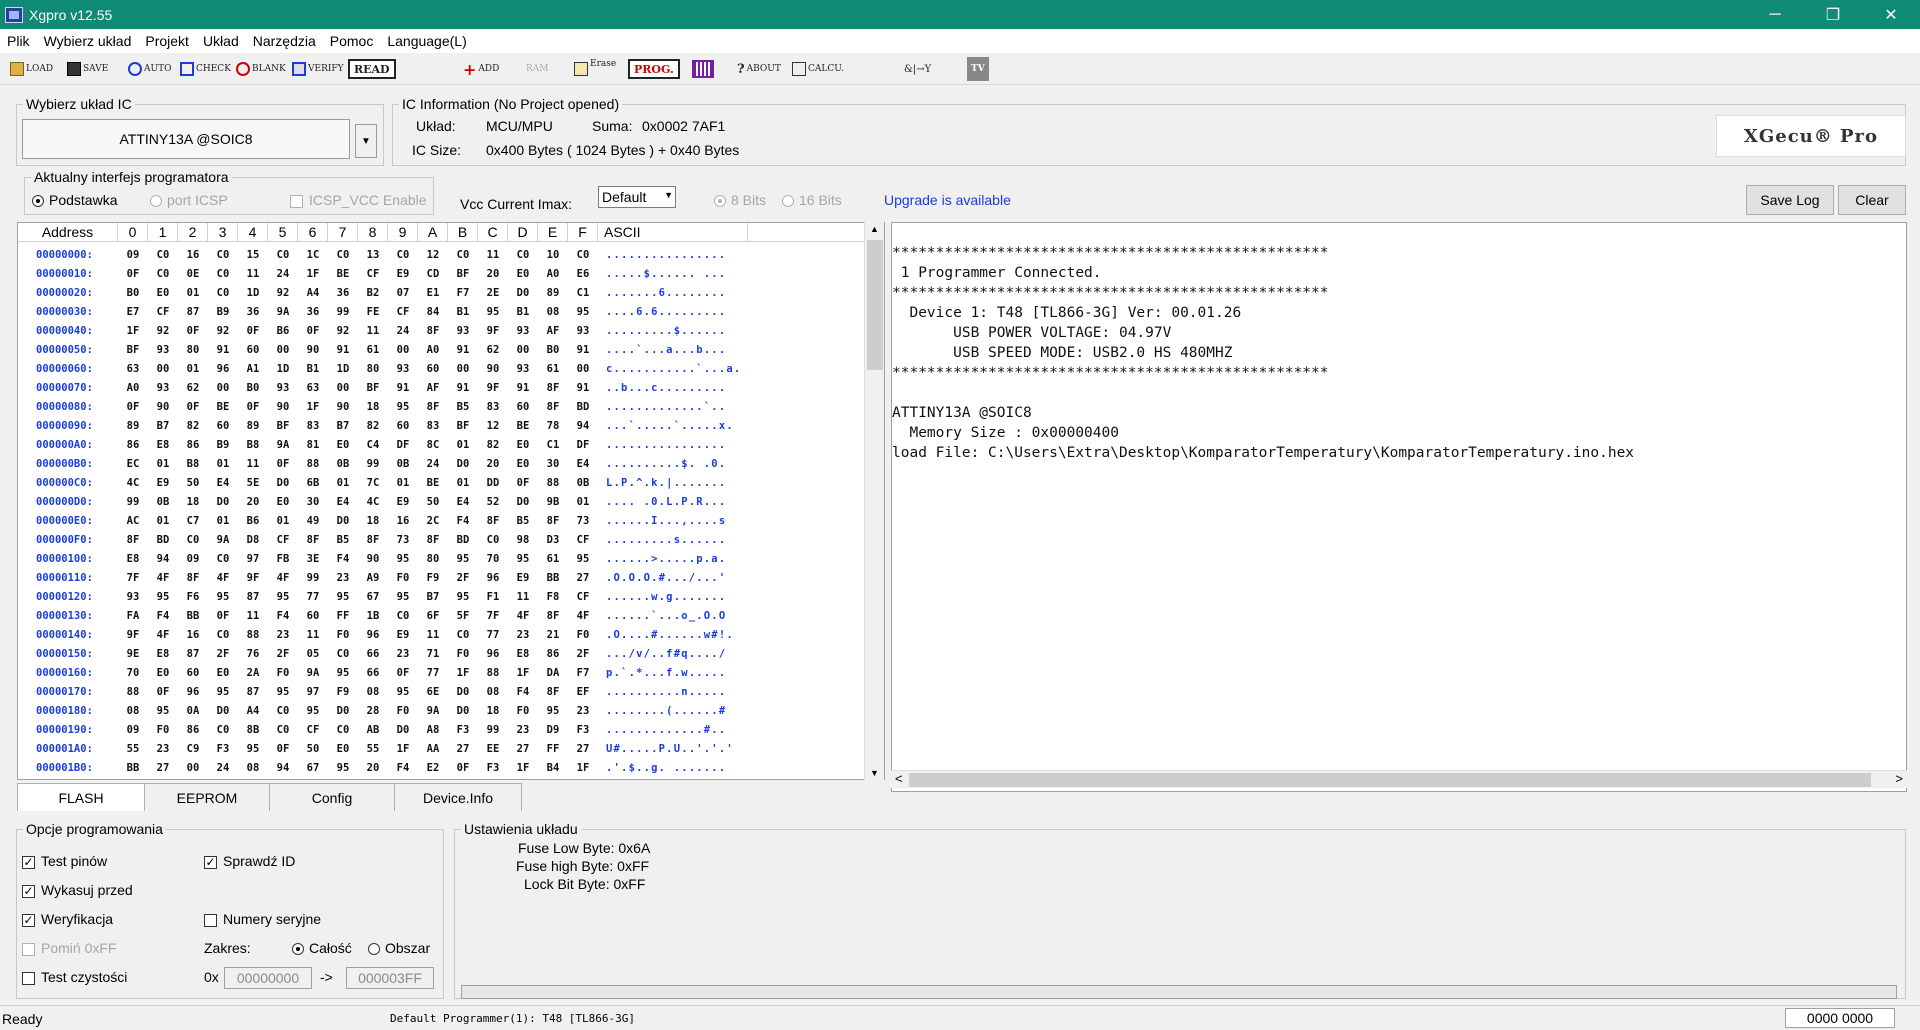  Describe the element at coordinates (31, 69) in the screenshot. I see `load-button: LOAD` at that location.